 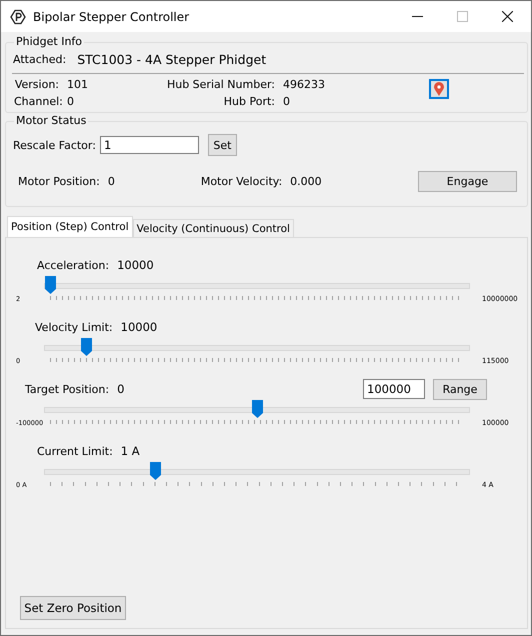 What do you see at coordinates (171, 59) in the screenshot?
I see `attached-value: STC1003 - 4A Stepper Phidget` at bounding box center [171, 59].